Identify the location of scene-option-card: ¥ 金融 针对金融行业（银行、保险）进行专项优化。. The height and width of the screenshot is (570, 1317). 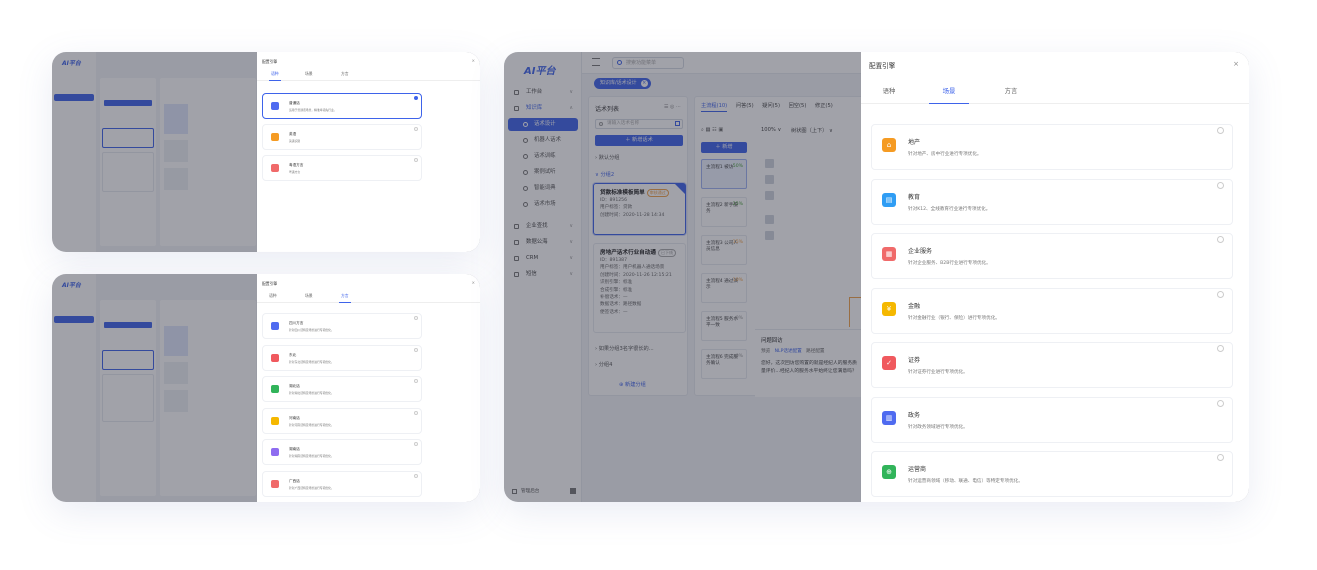
(1052, 310).